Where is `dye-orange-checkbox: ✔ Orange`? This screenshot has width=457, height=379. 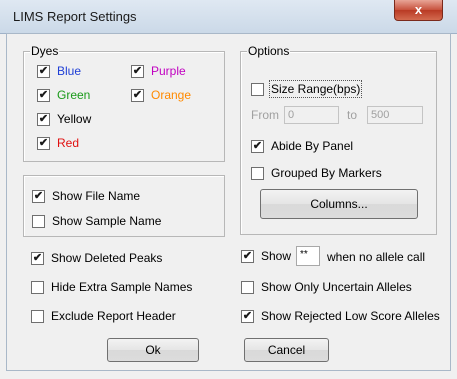 dye-orange-checkbox: ✔ Orange is located at coordinates (161, 95).